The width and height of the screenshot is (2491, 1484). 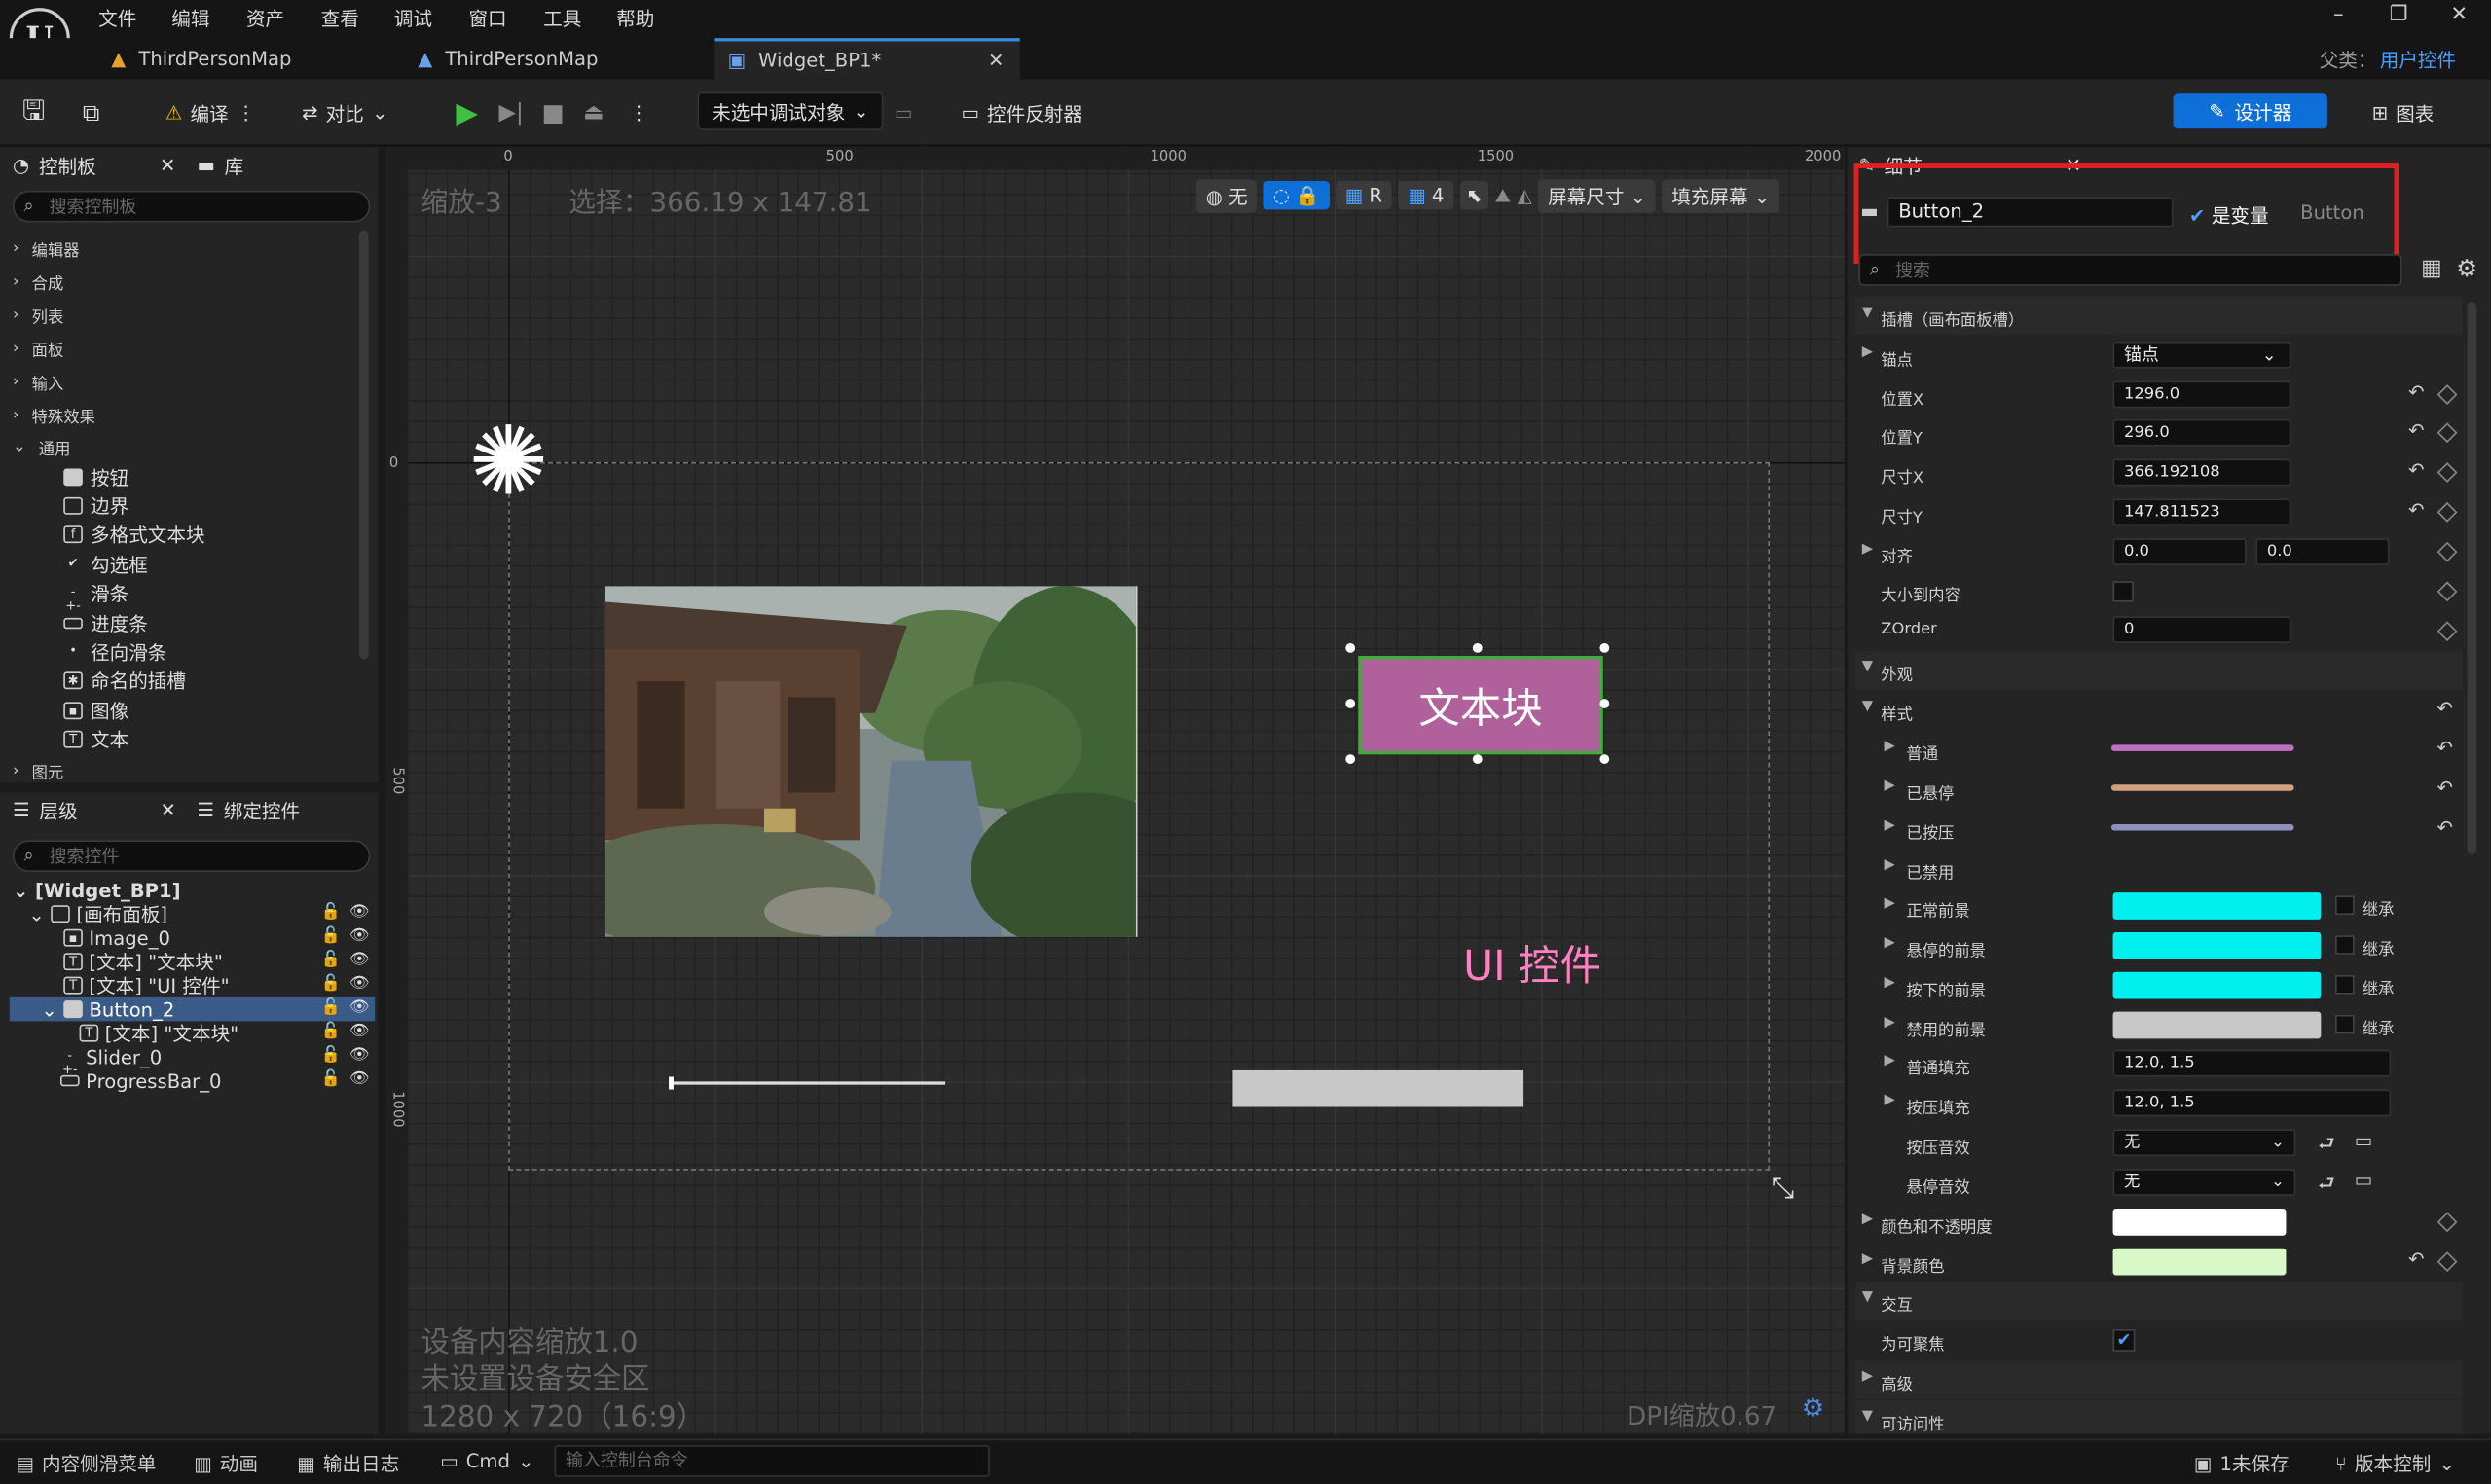 What do you see at coordinates (143, 962) in the screenshot?
I see `hierarchy-item-text-1: T [文本] "文本块"` at bounding box center [143, 962].